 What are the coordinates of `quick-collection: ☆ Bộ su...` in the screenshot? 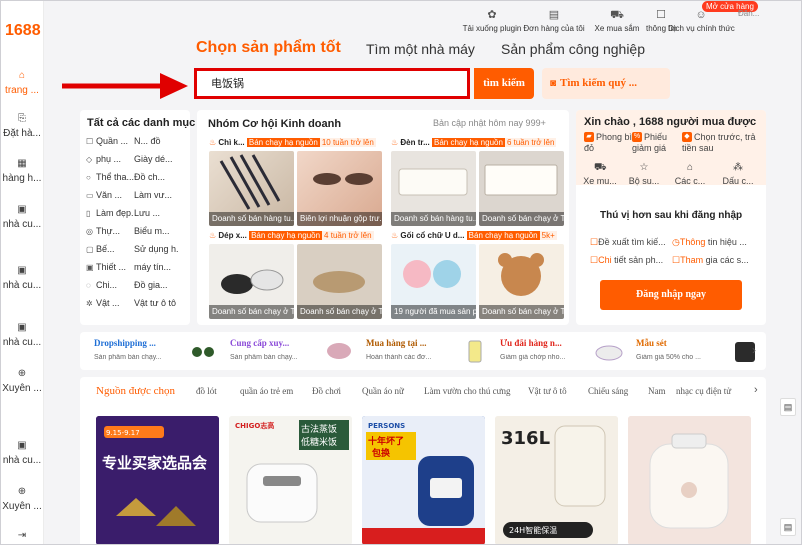 It's located at (644, 174).